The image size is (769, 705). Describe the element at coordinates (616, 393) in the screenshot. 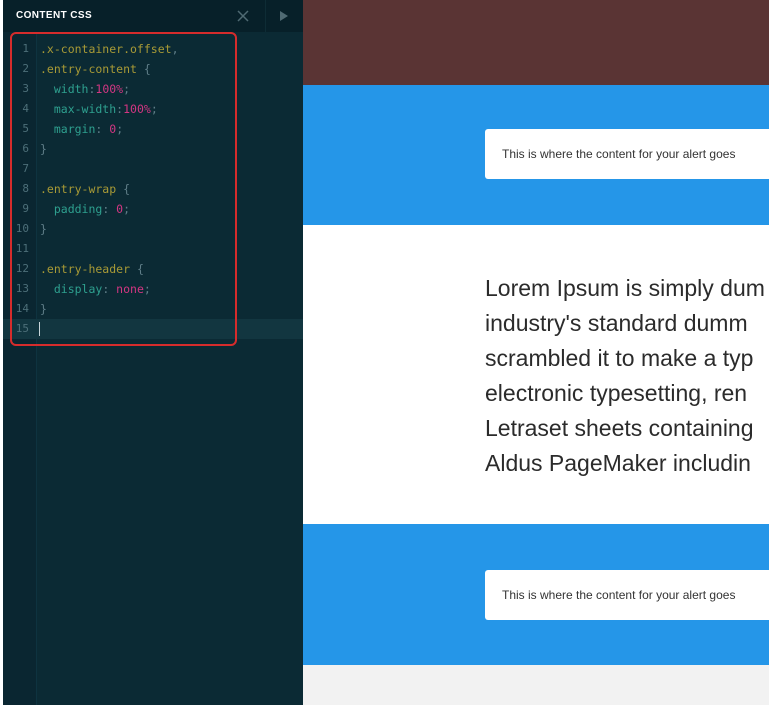

I see `paragraph-line: electronic typesetting, ren` at that location.